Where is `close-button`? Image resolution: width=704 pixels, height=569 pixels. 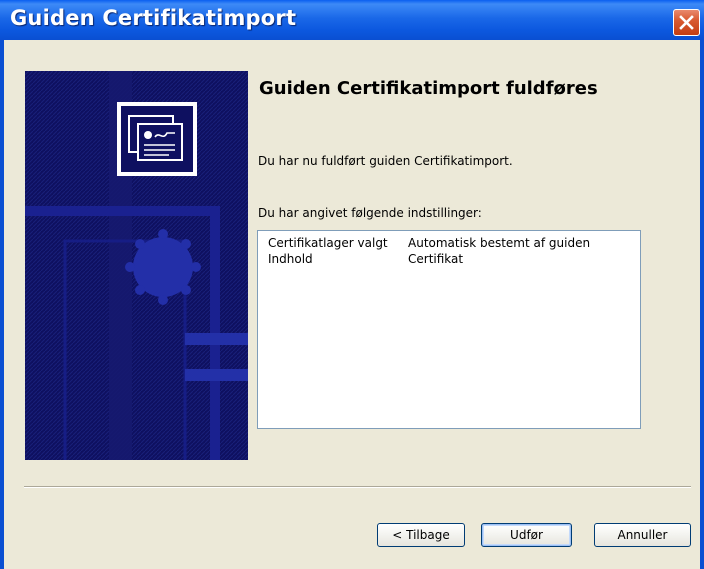
close-button is located at coordinates (686, 22).